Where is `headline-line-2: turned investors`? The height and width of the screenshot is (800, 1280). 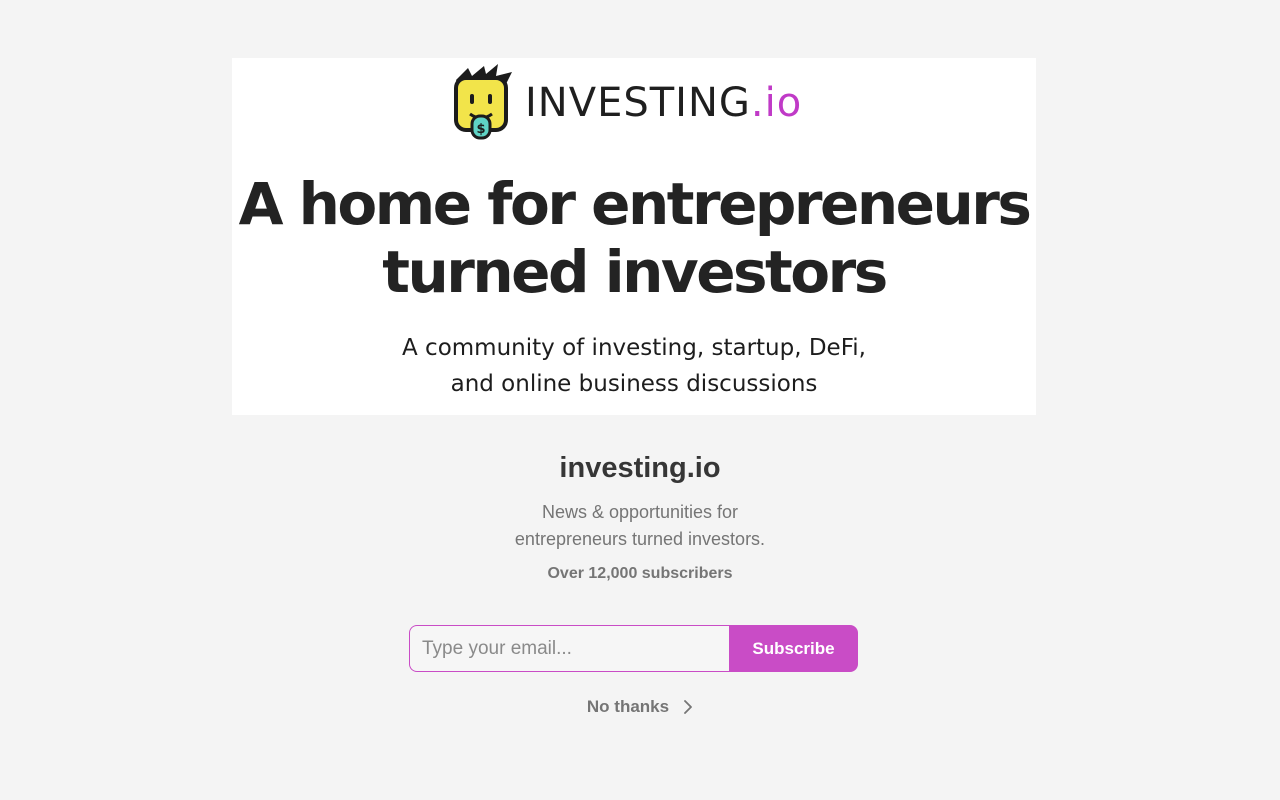 headline-line-2: turned investors is located at coordinates (635, 272).